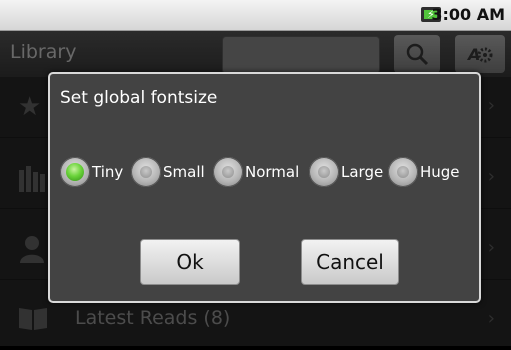 The image size is (511, 350). Describe the element at coordinates (350, 262) in the screenshot. I see `cancel-button: Cancel` at that location.